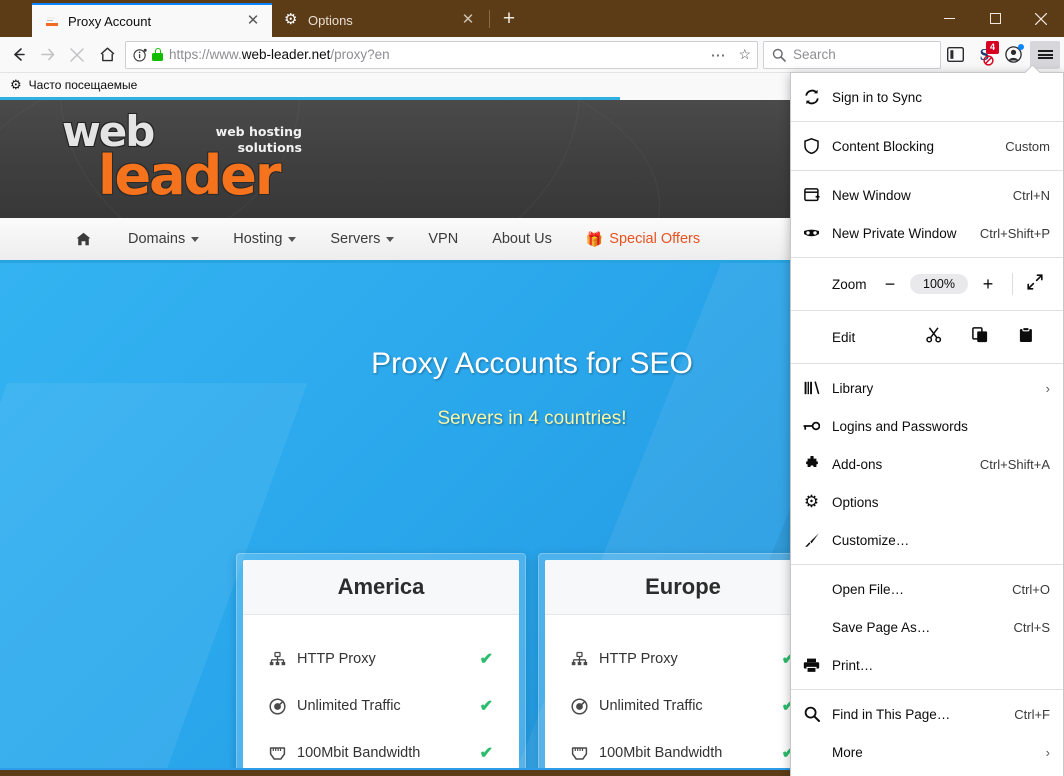 The width and height of the screenshot is (1064, 776). Describe the element at coordinates (890, 284) in the screenshot. I see `zoom-out-button: −` at that location.